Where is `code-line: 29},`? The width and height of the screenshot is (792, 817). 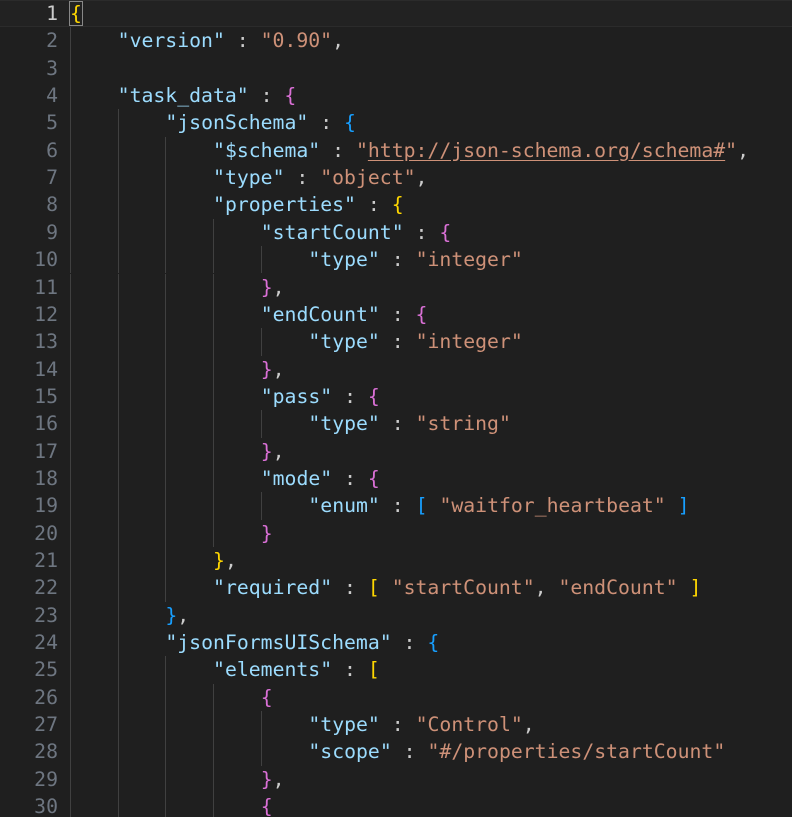 code-line: 29}, is located at coordinates (396, 779).